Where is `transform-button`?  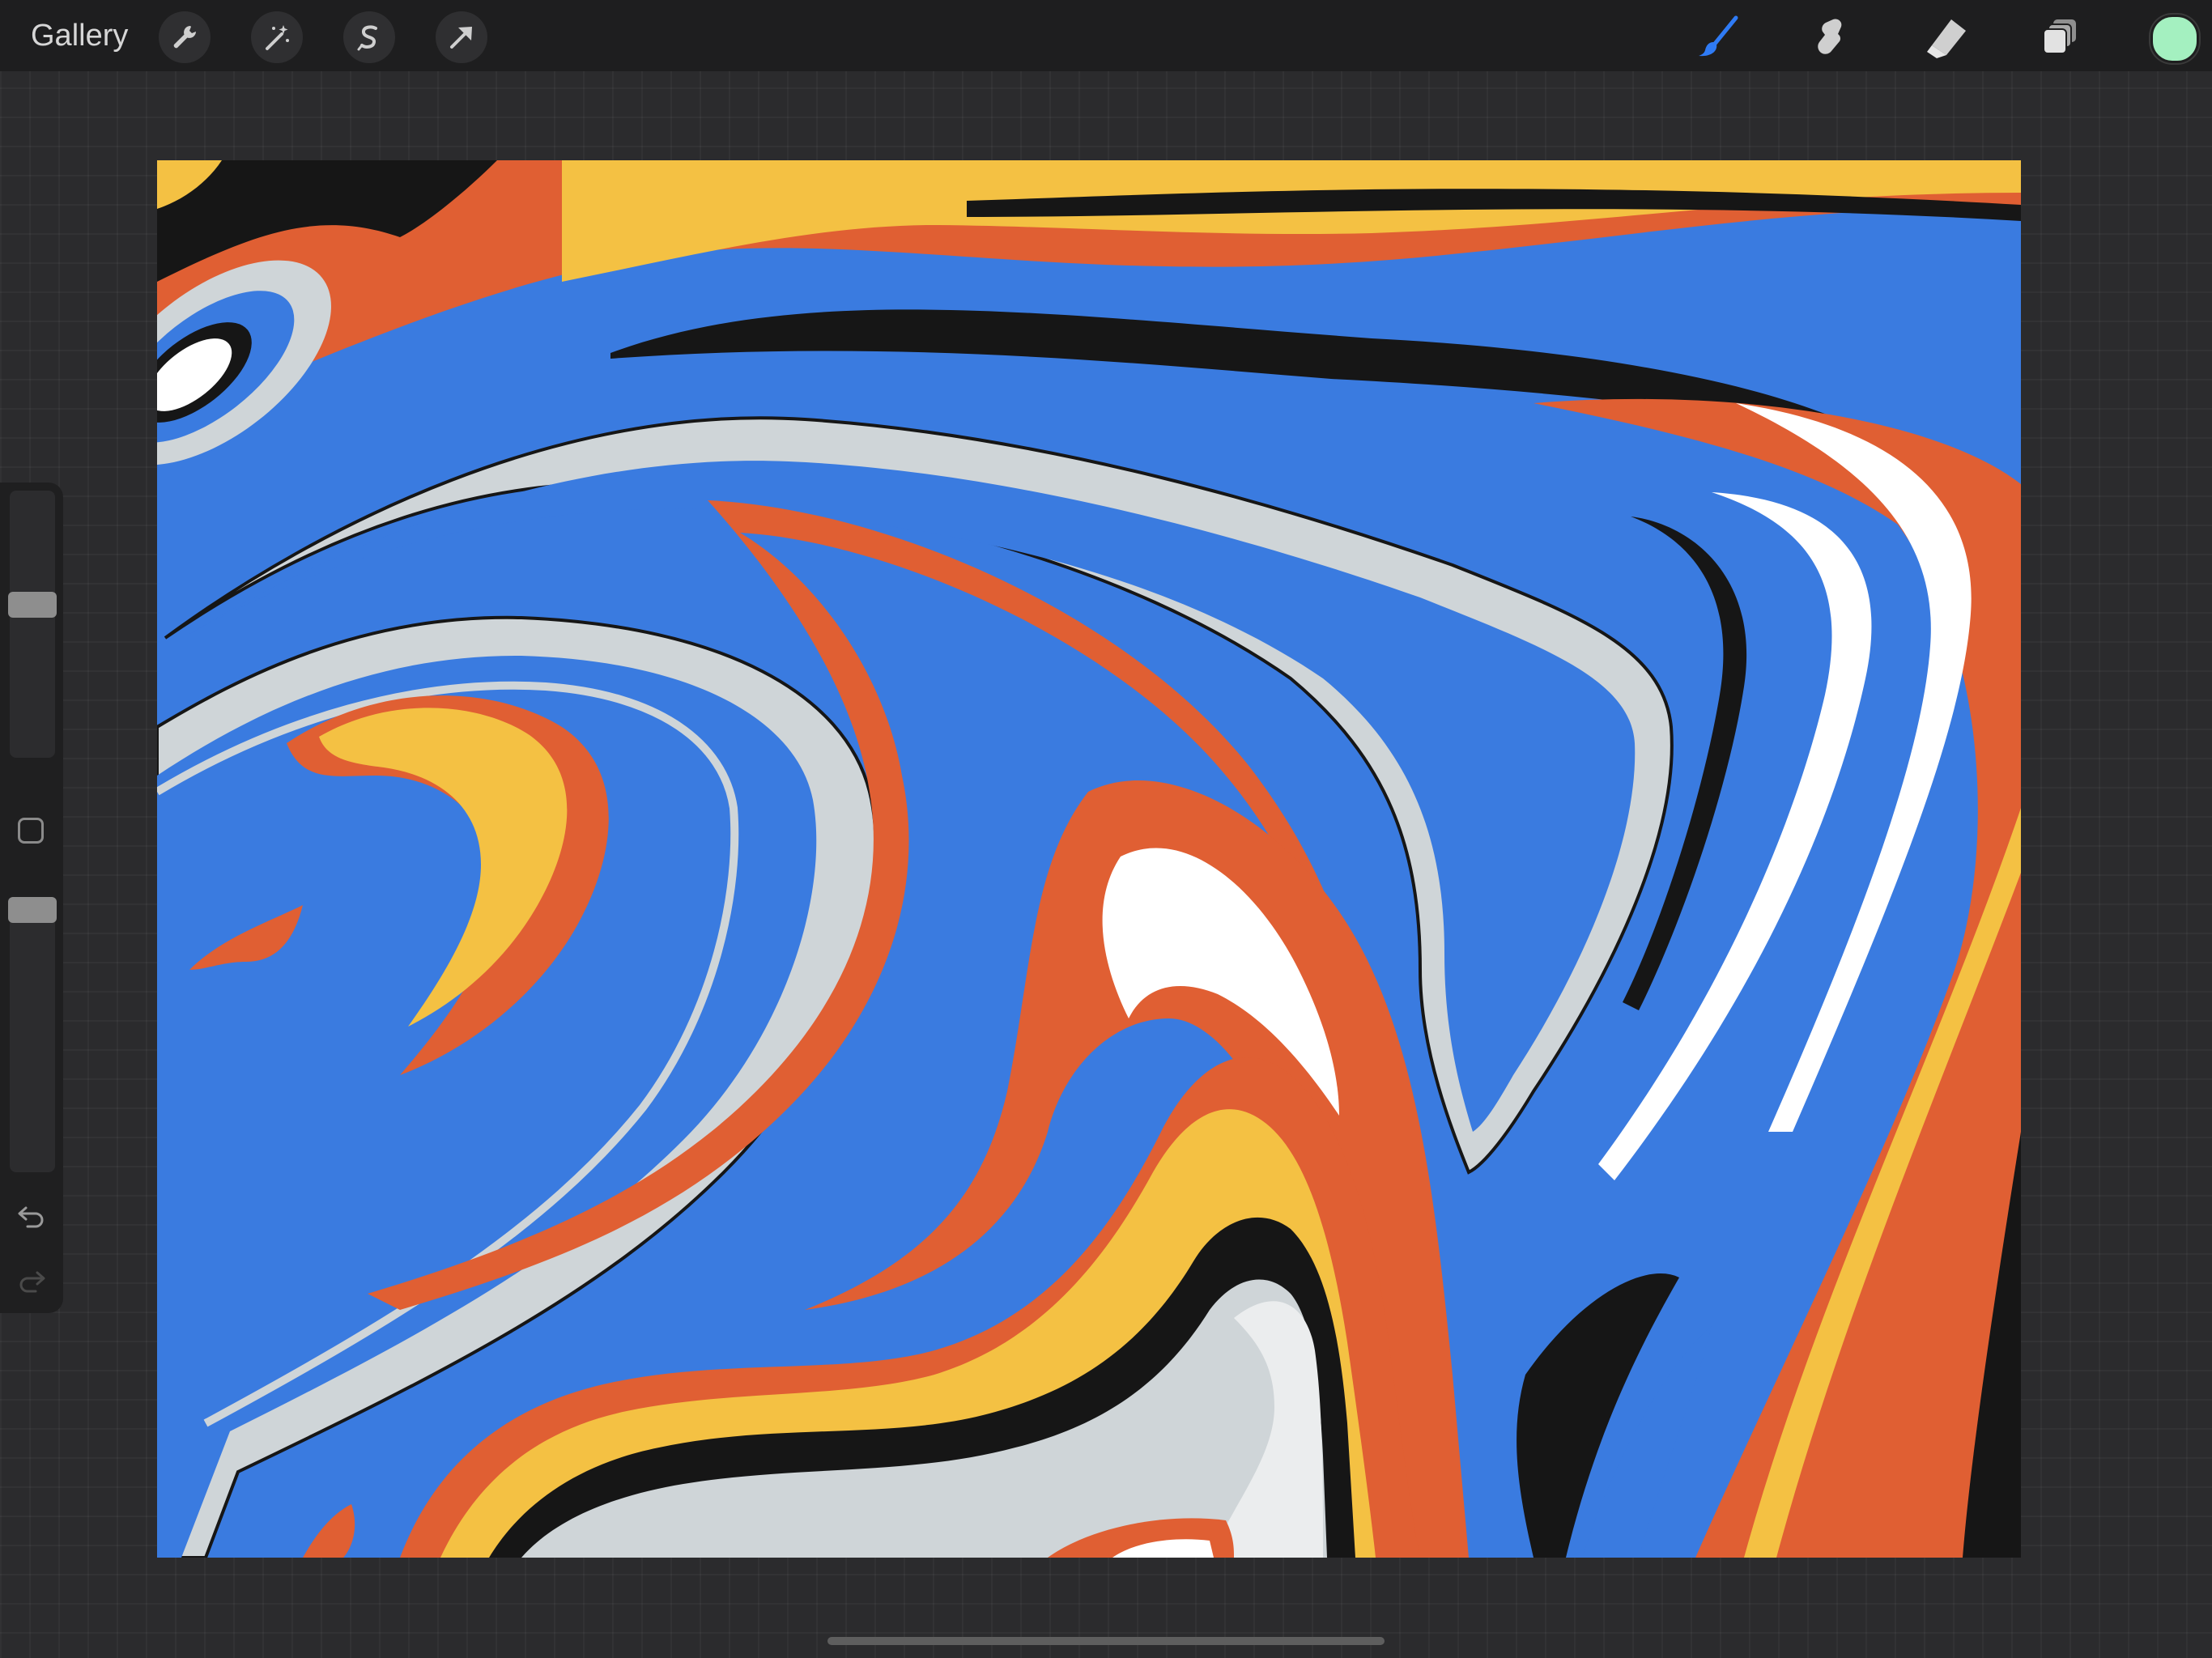 transform-button is located at coordinates (462, 37).